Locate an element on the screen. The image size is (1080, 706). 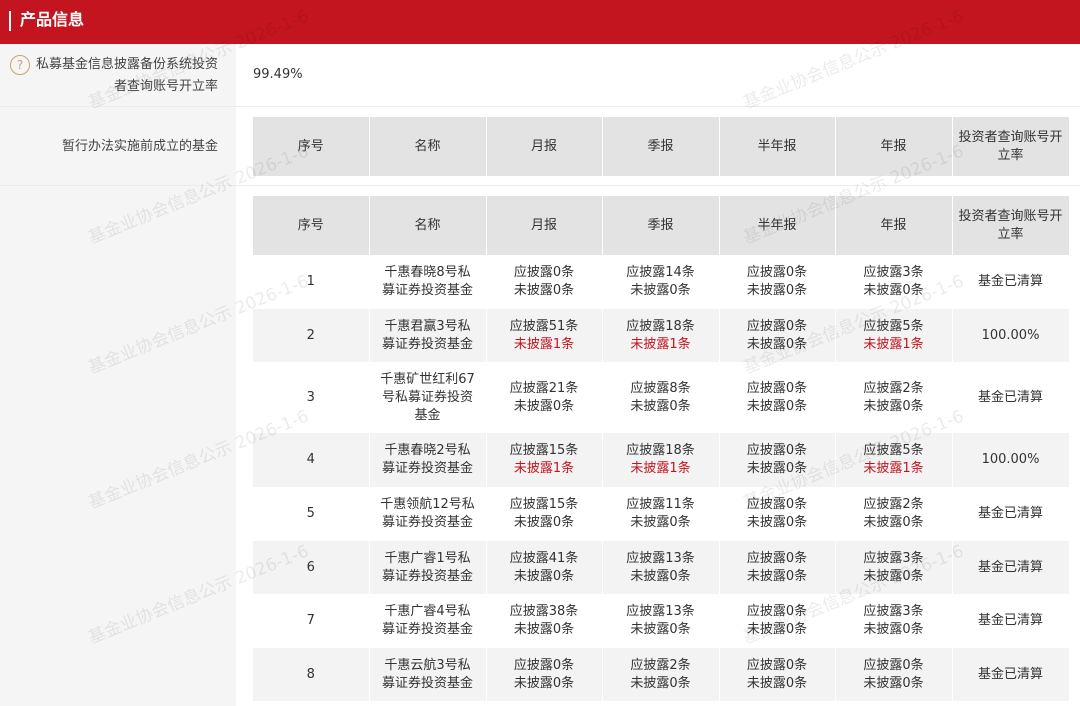
fund-name: 千惠领航12号私募证券投资基金 is located at coordinates (428, 514).